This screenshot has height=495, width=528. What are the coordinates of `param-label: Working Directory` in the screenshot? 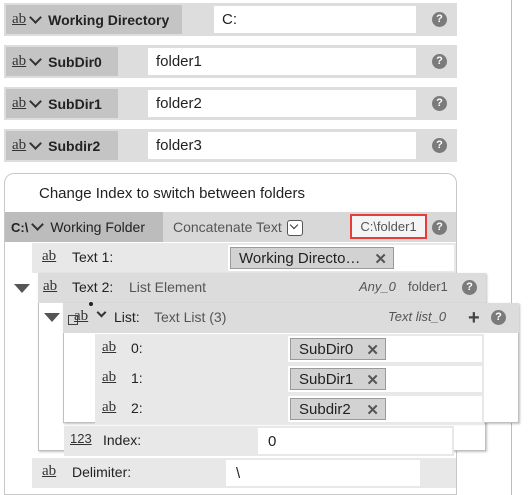 It's located at (109, 19).